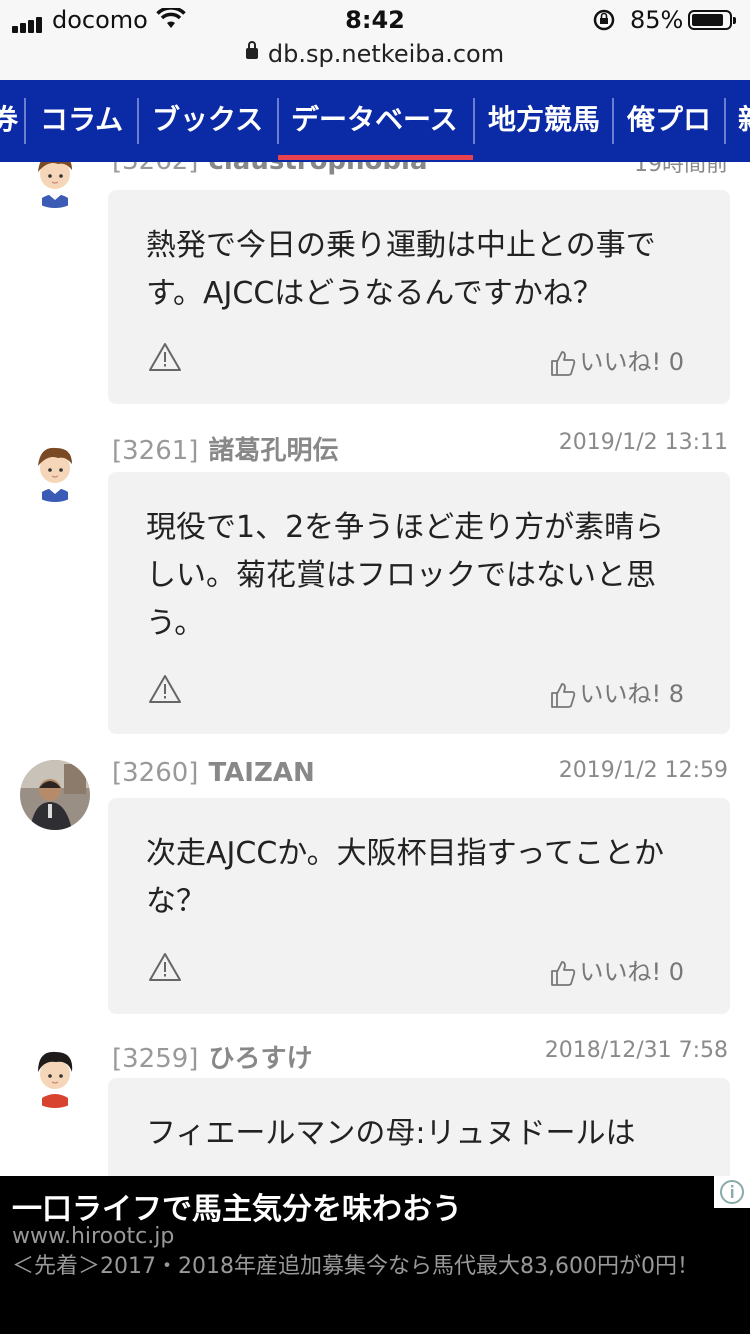  I want to click on comment-meta: [3260] TAIZAN, so click(213, 775).